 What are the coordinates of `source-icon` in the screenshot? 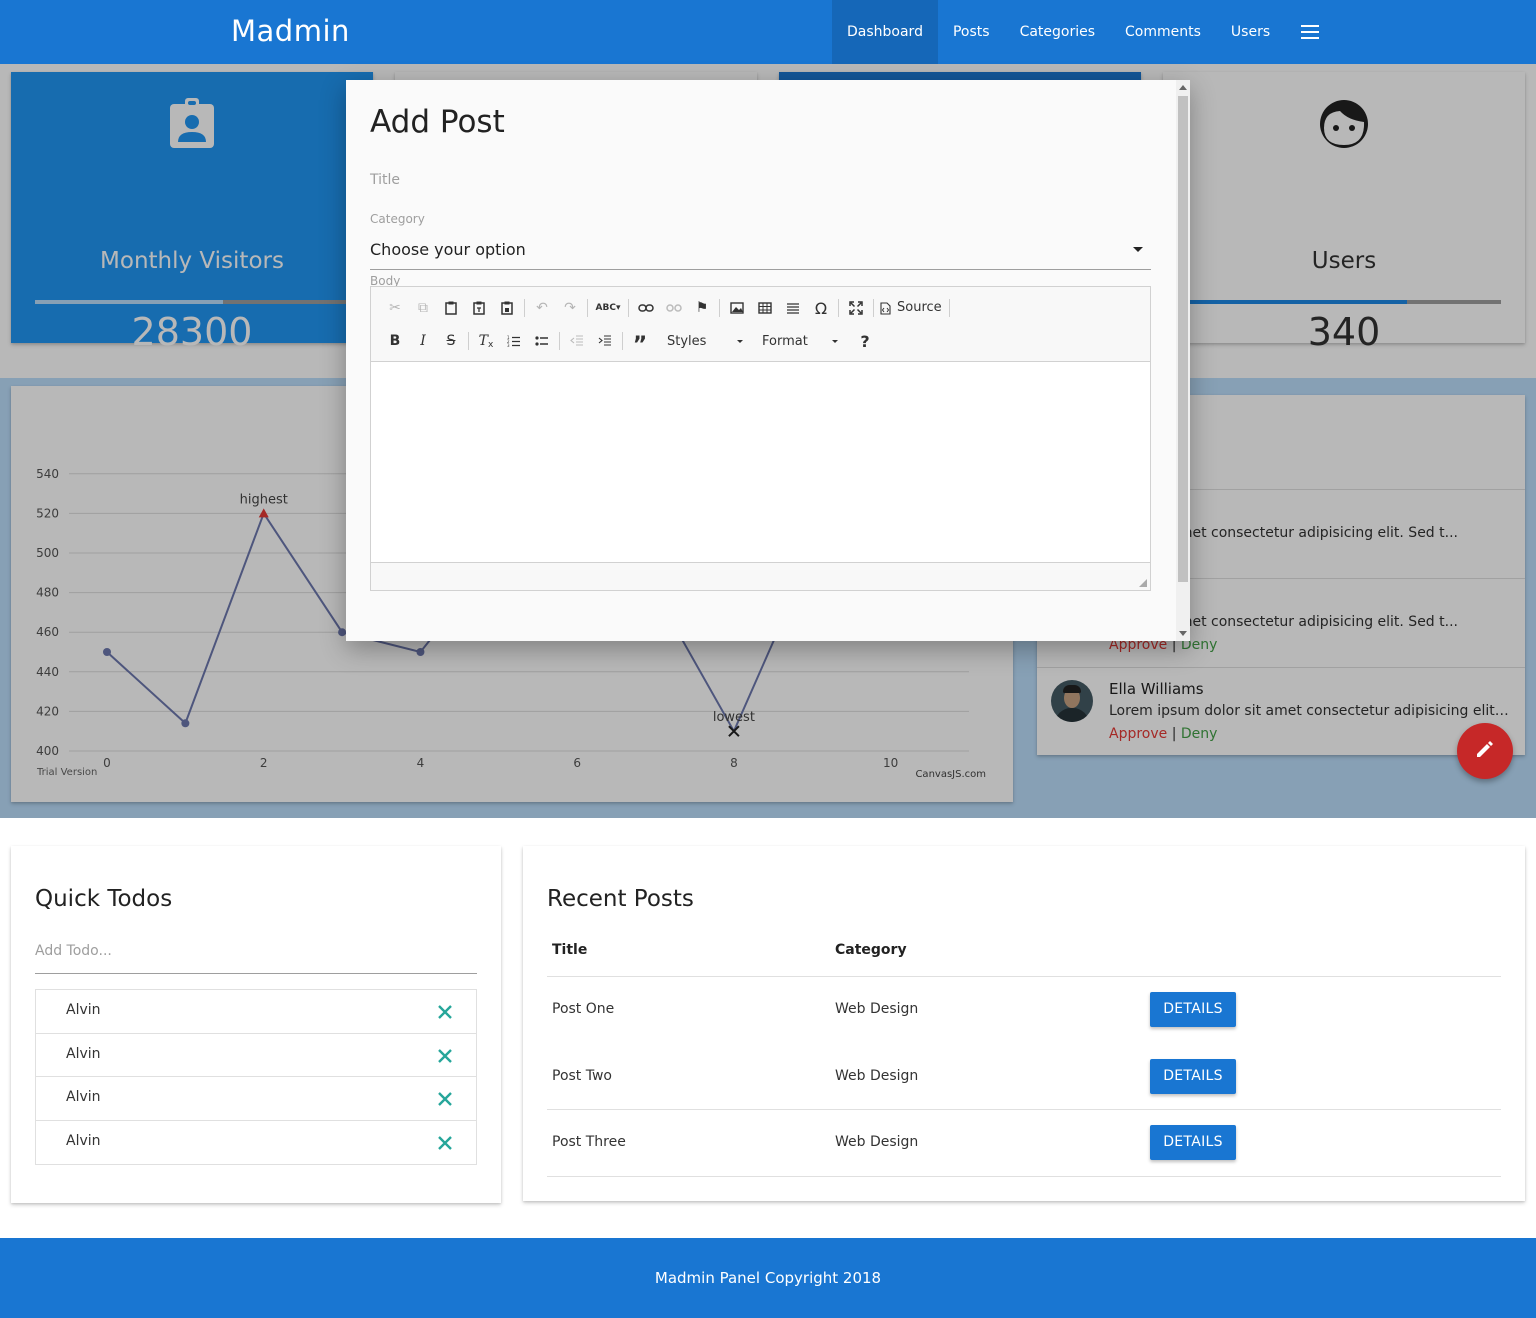 It's located at (885, 308).